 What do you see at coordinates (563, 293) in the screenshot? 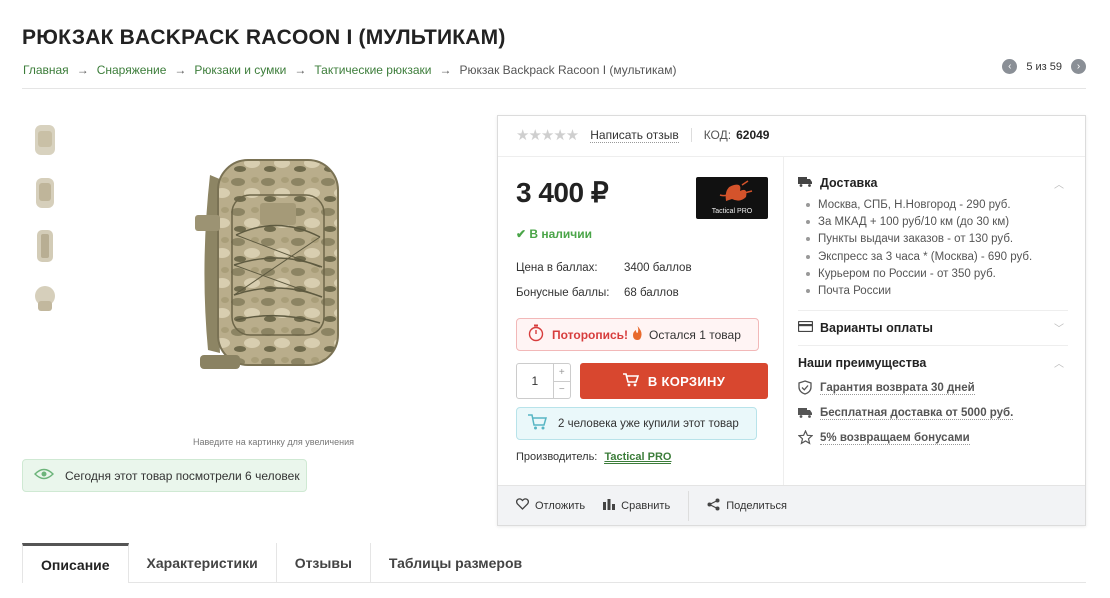
I see `bonus-label: Бонусные баллы:` at bounding box center [563, 293].